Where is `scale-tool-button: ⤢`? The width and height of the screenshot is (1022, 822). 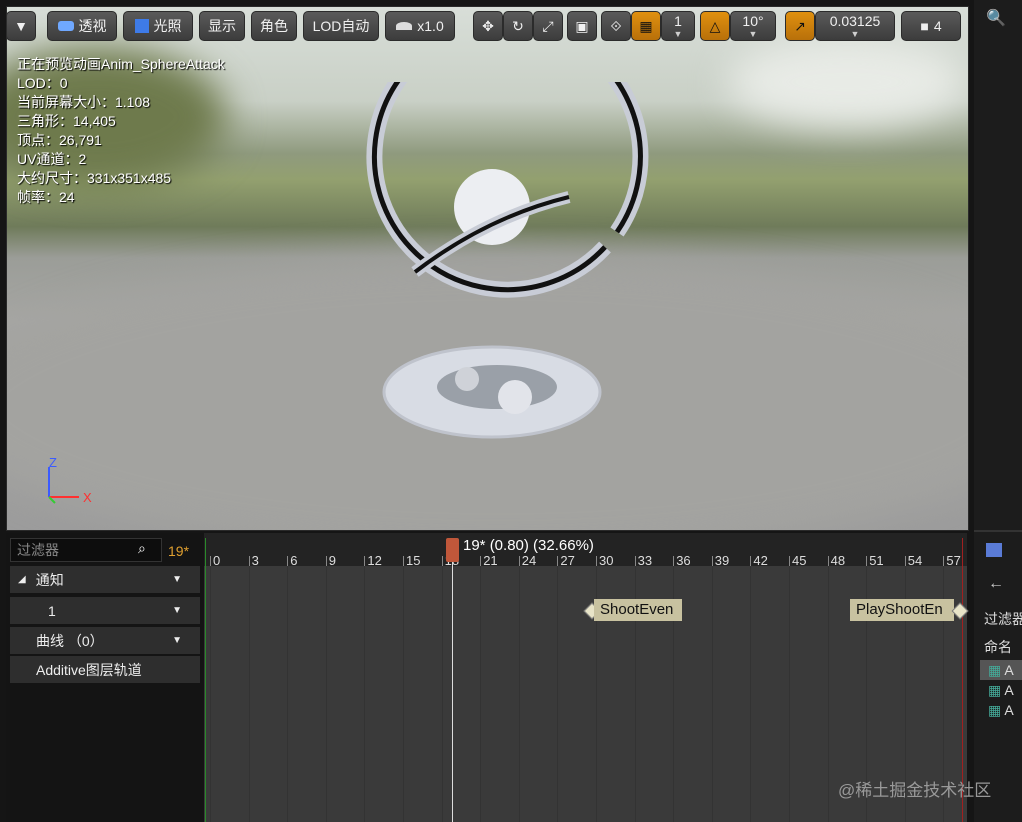
scale-tool-button: ⤢ is located at coordinates (548, 26).